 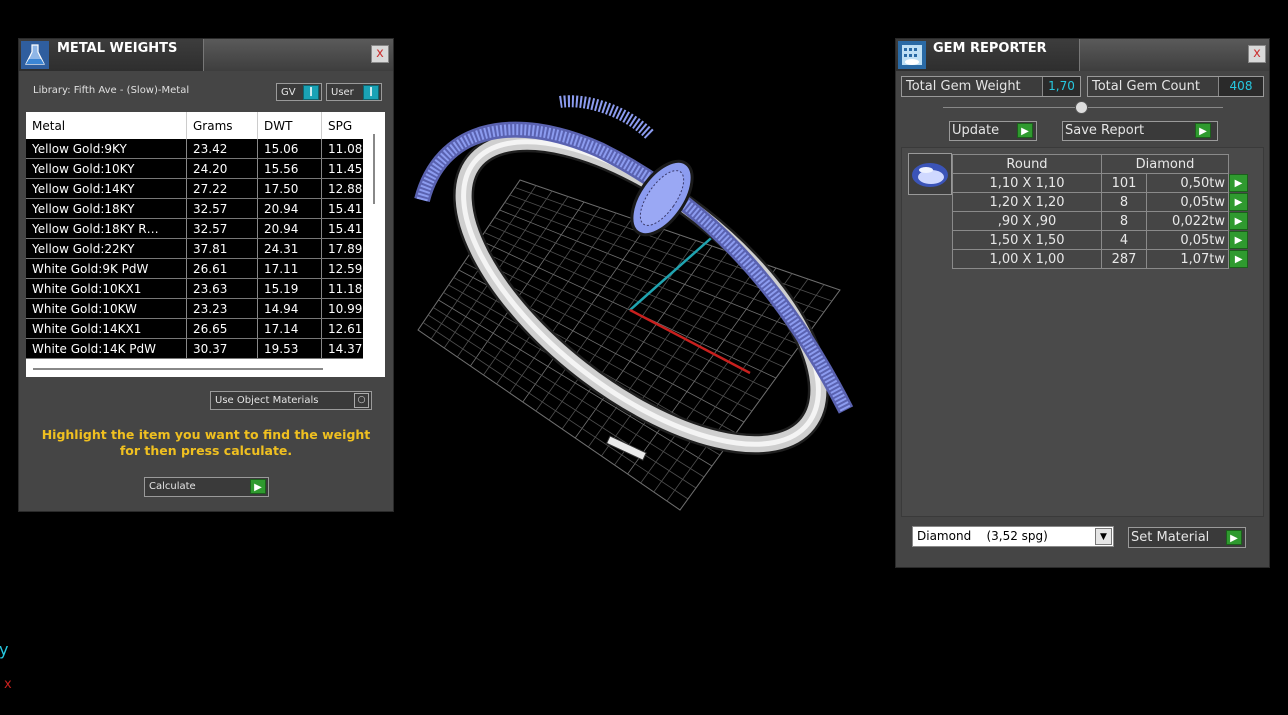 What do you see at coordinates (345, 208) in the screenshot?
I see `spg-cell: 15.41` at bounding box center [345, 208].